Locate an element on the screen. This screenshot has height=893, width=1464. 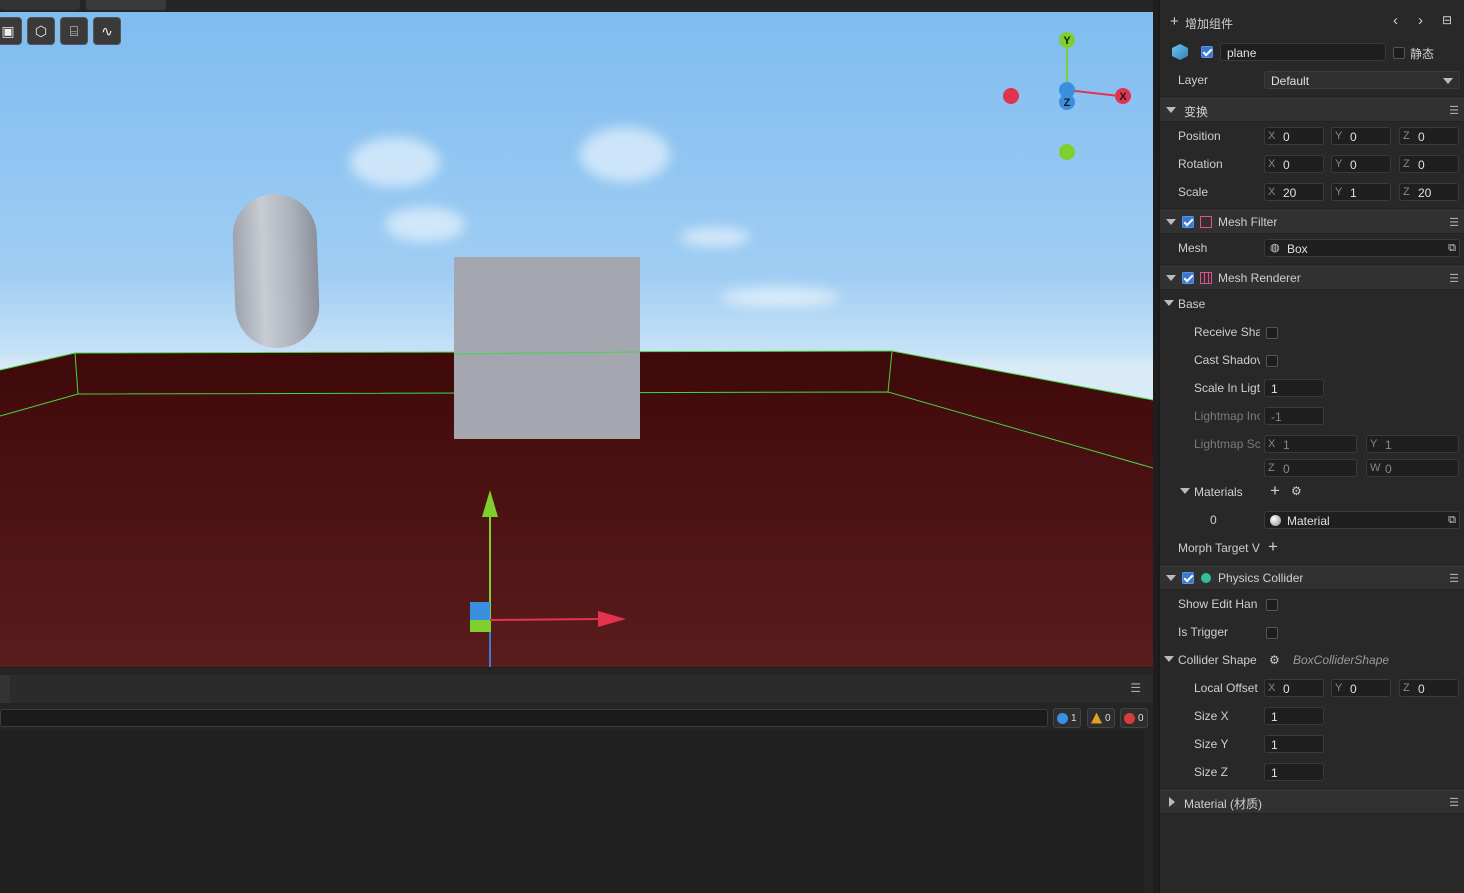
scale-x-input: X 20 is located at coordinates (1294, 192).